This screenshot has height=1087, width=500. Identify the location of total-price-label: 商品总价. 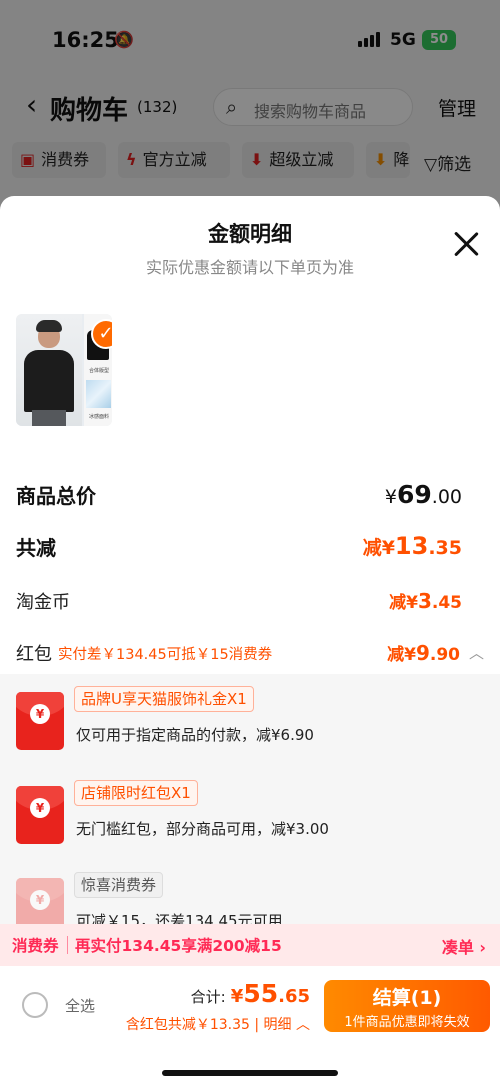
(56, 496).